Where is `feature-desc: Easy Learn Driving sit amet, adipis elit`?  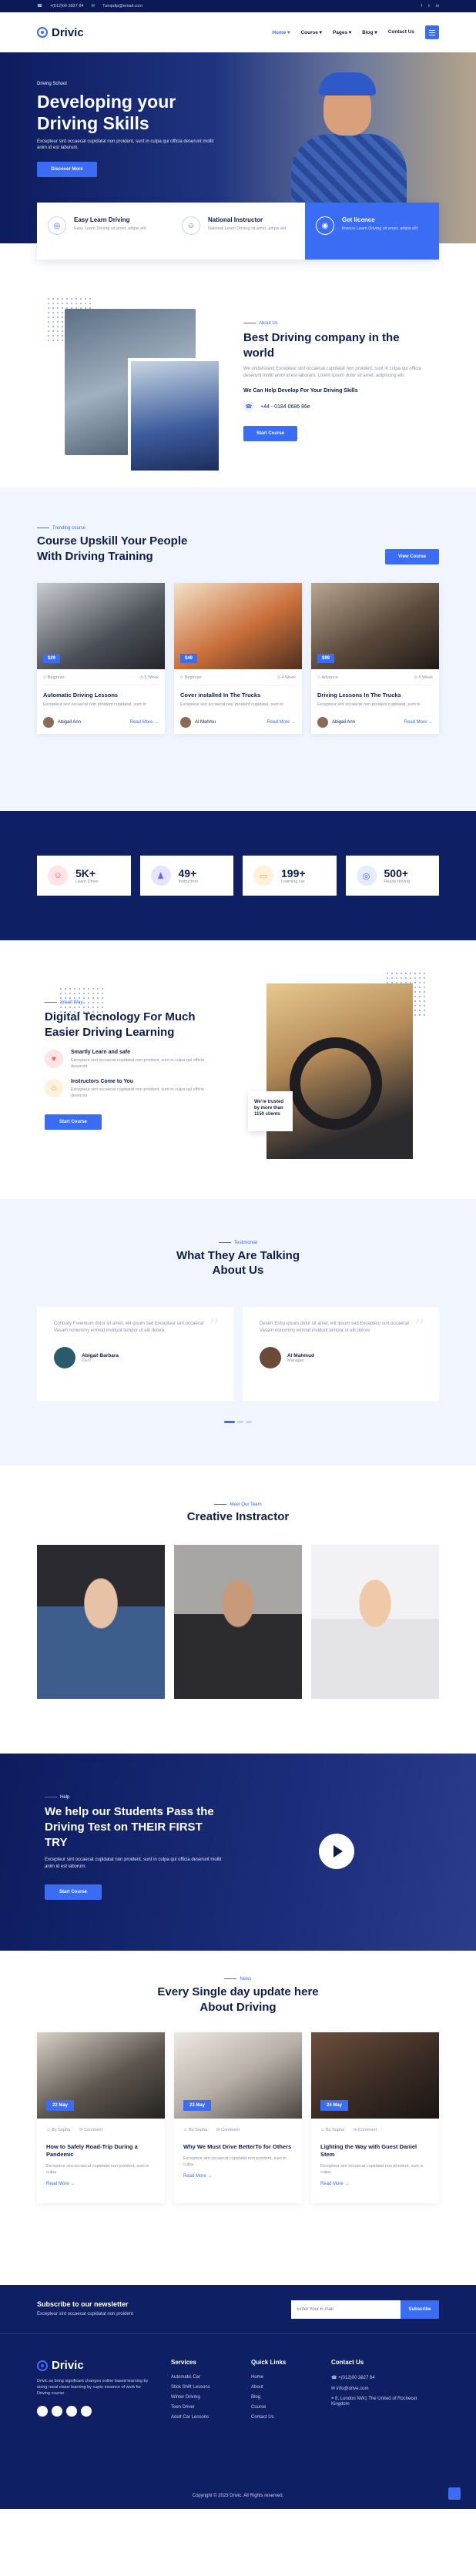
feature-desc: Easy Learn Driving sit amet, adipis elit is located at coordinates (110, 228).